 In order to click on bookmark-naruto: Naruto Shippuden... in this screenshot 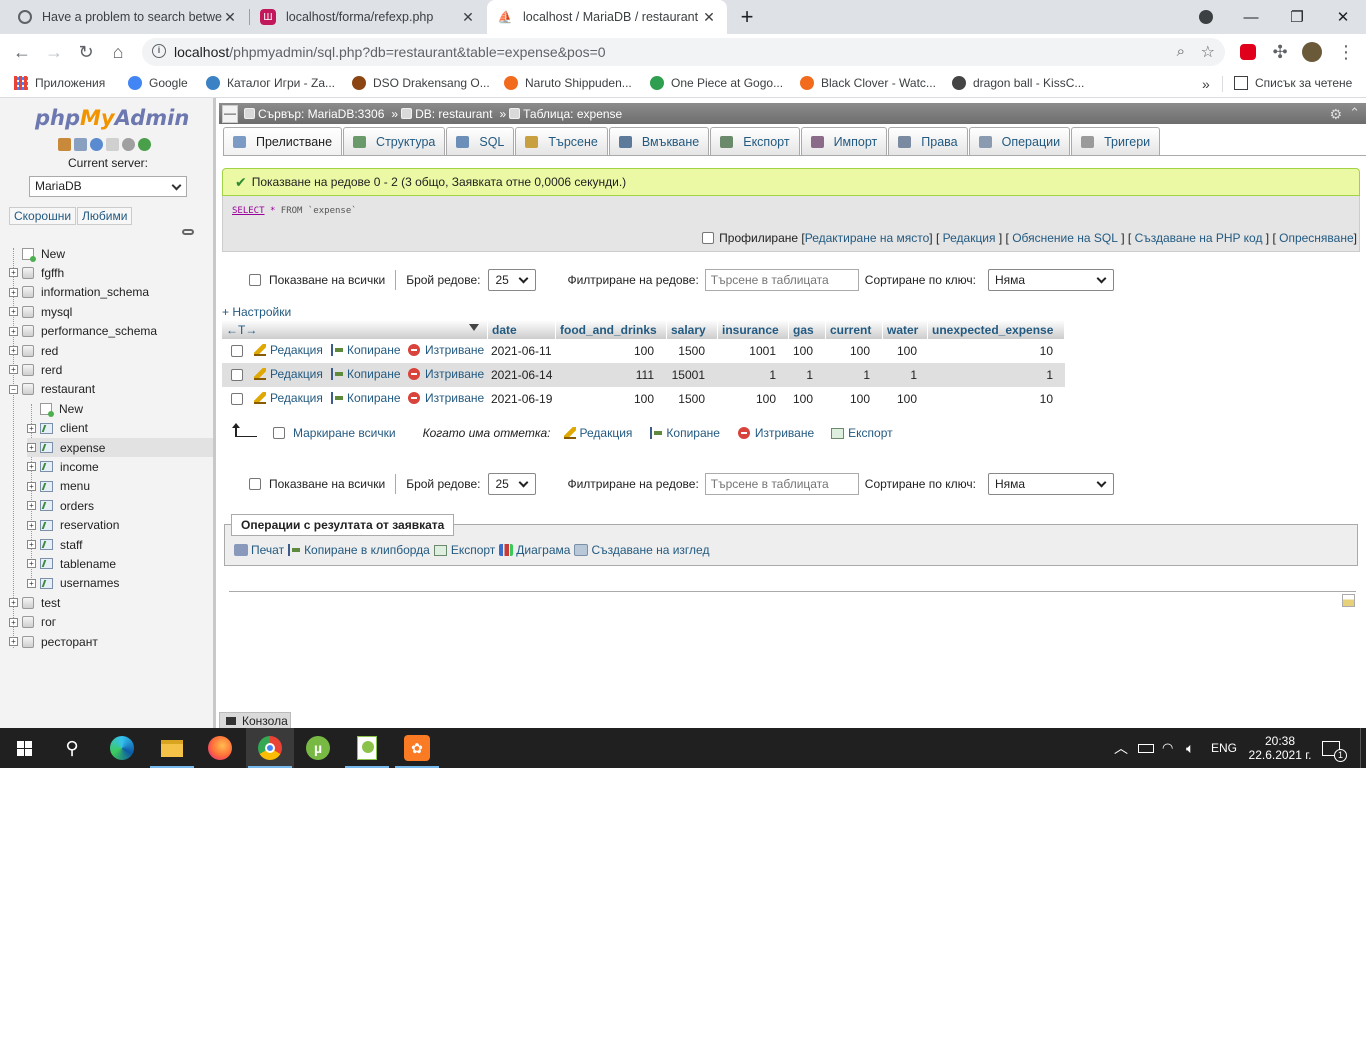, I will do `click(568, 83)`.